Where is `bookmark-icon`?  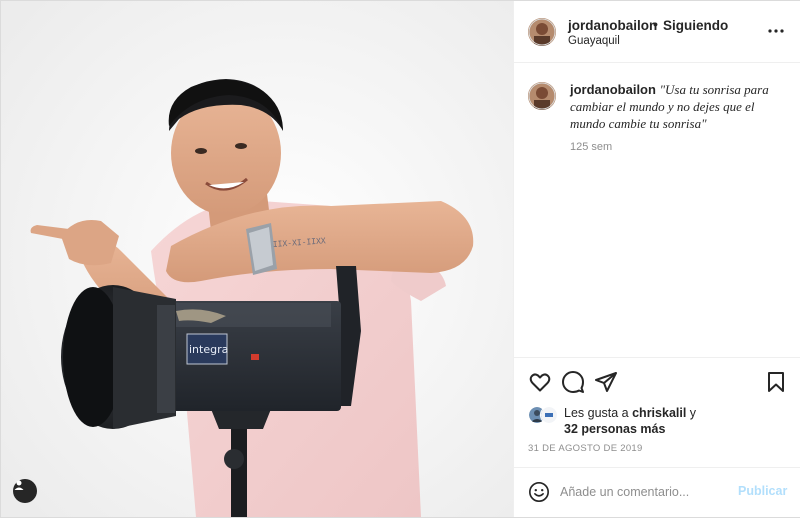
bookmark-icon is located at coordinates (776, 382).